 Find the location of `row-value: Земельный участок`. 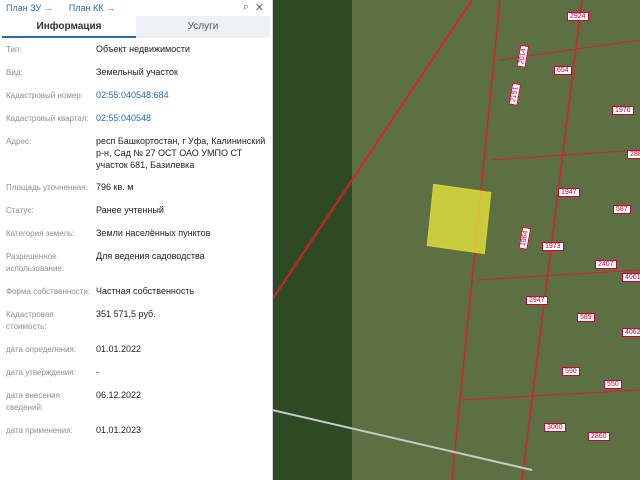

row-value: Земельный участок is located at coordinates (137, 72).